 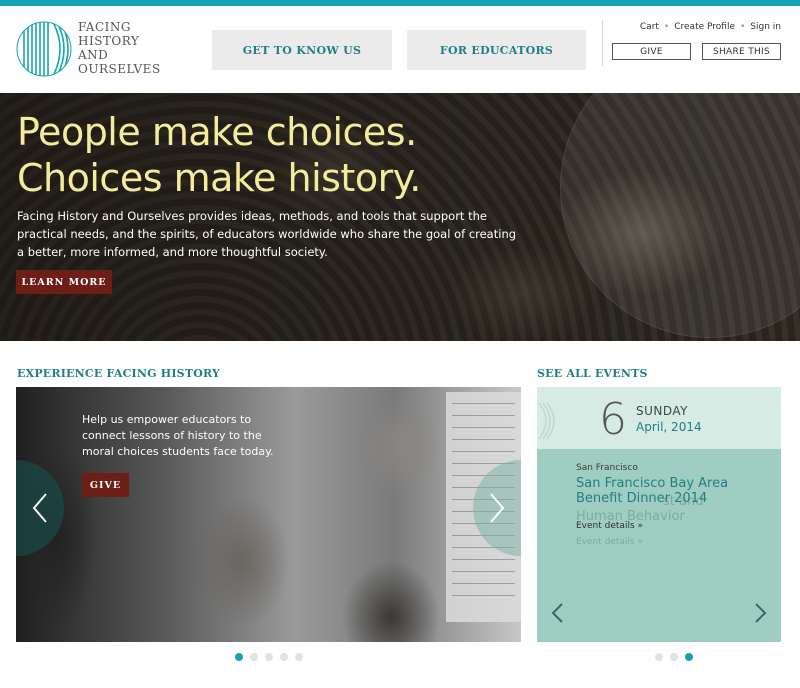 What do you see at coordinates (217, 132) in the screenshot?
I see `hero-title-line-1: People make choices.` at bounding box center [217, 132].